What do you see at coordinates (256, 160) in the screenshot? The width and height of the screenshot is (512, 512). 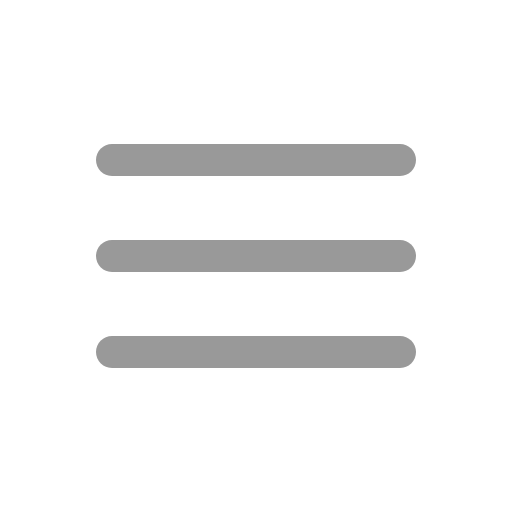 I see `menu-bar-top` at bounding box center [256, 160].